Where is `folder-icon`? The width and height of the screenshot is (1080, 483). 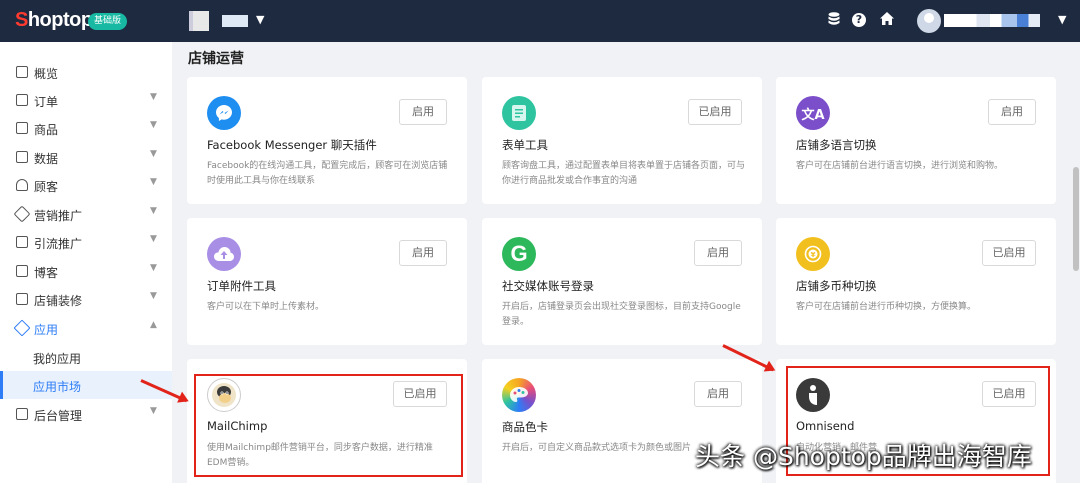
folder-icon is located at coordinates (22, 414).